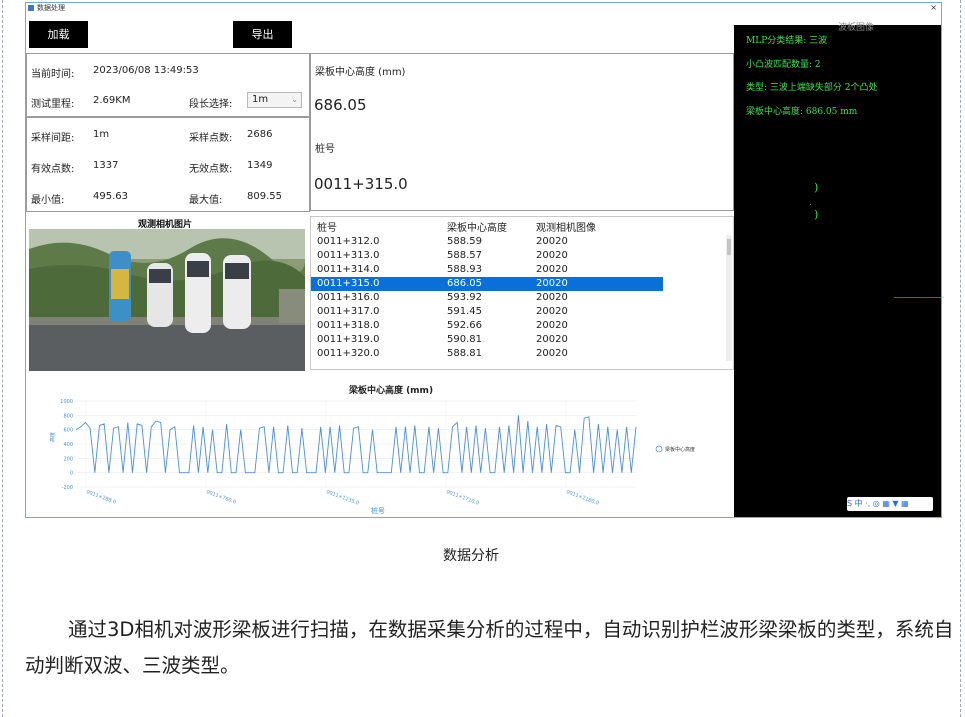 The height and width of the screenshot is (717, 965). Describe the element at coordinates (101, 134) in the screenshot. I see `interval-value: 1m` at that location.